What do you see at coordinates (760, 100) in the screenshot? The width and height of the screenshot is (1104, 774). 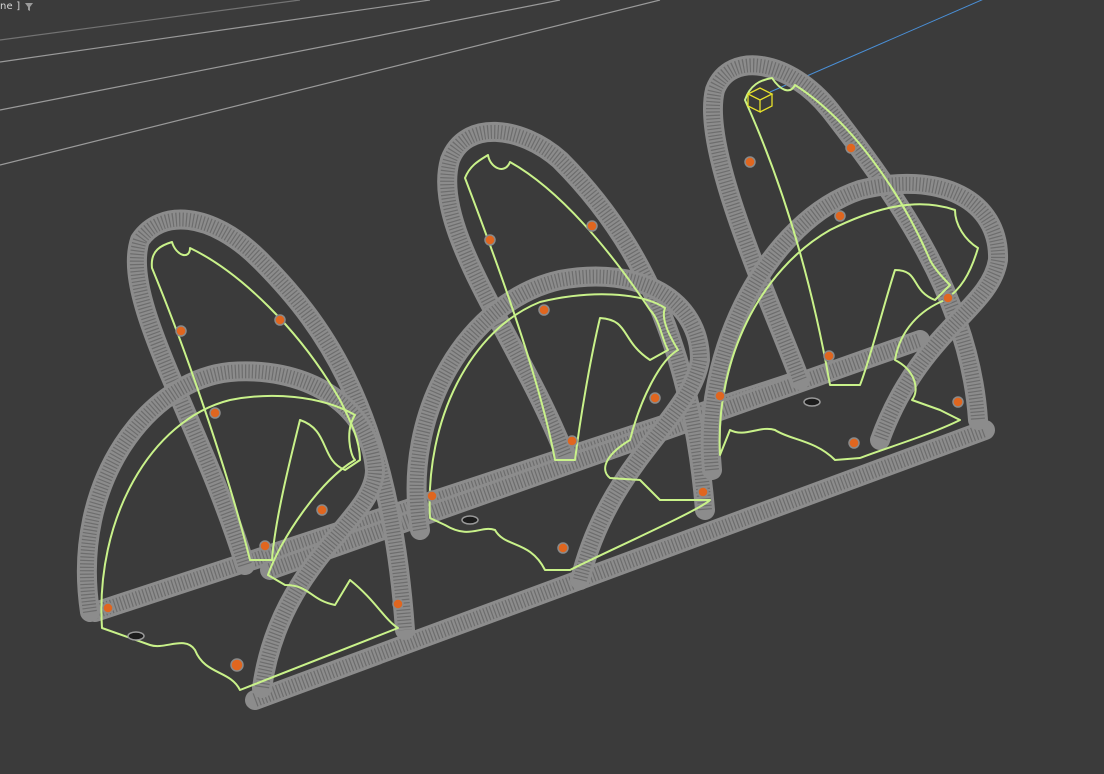 I see `pivot-gizmo-icon` at bounding box center [760, 100].